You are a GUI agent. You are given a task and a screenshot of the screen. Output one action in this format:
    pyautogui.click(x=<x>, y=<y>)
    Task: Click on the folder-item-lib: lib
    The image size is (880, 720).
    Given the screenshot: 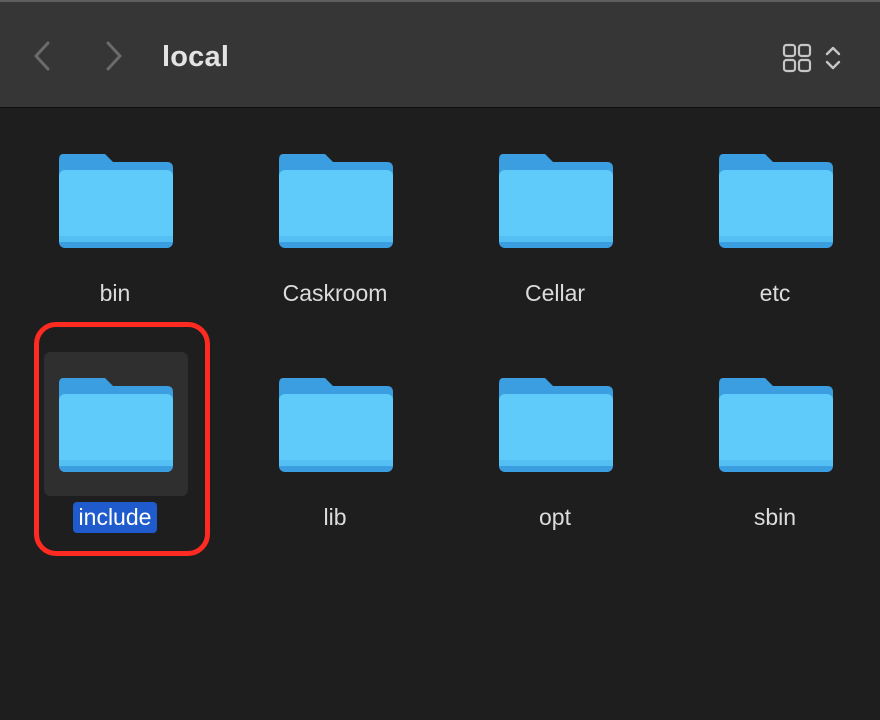 What is the action you would take?
    pyautogui.click(x=330, y=444)
    